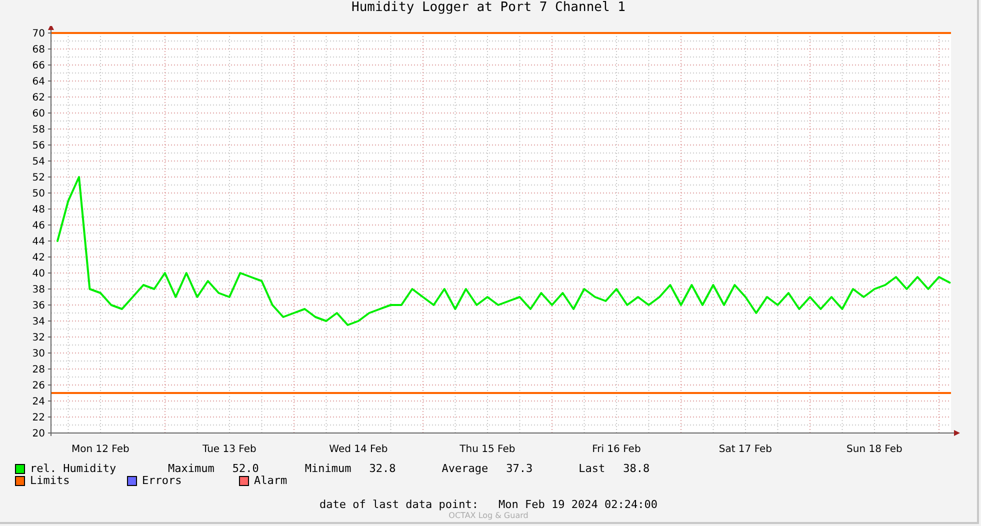  Describe the element at coordinates (382, 469) in the screenshot. I see `stat-value: 32.8` at that location.